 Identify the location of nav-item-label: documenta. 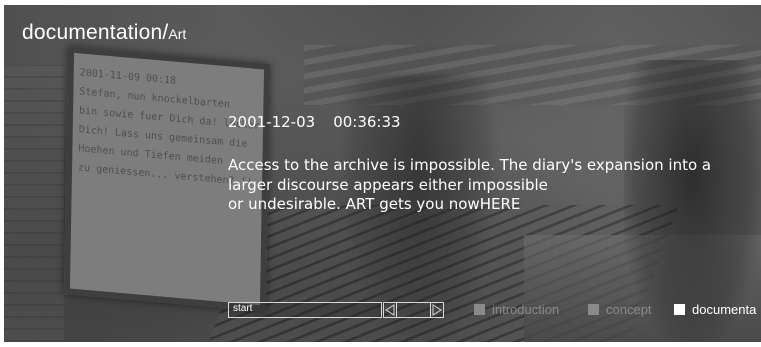
(724, 309).